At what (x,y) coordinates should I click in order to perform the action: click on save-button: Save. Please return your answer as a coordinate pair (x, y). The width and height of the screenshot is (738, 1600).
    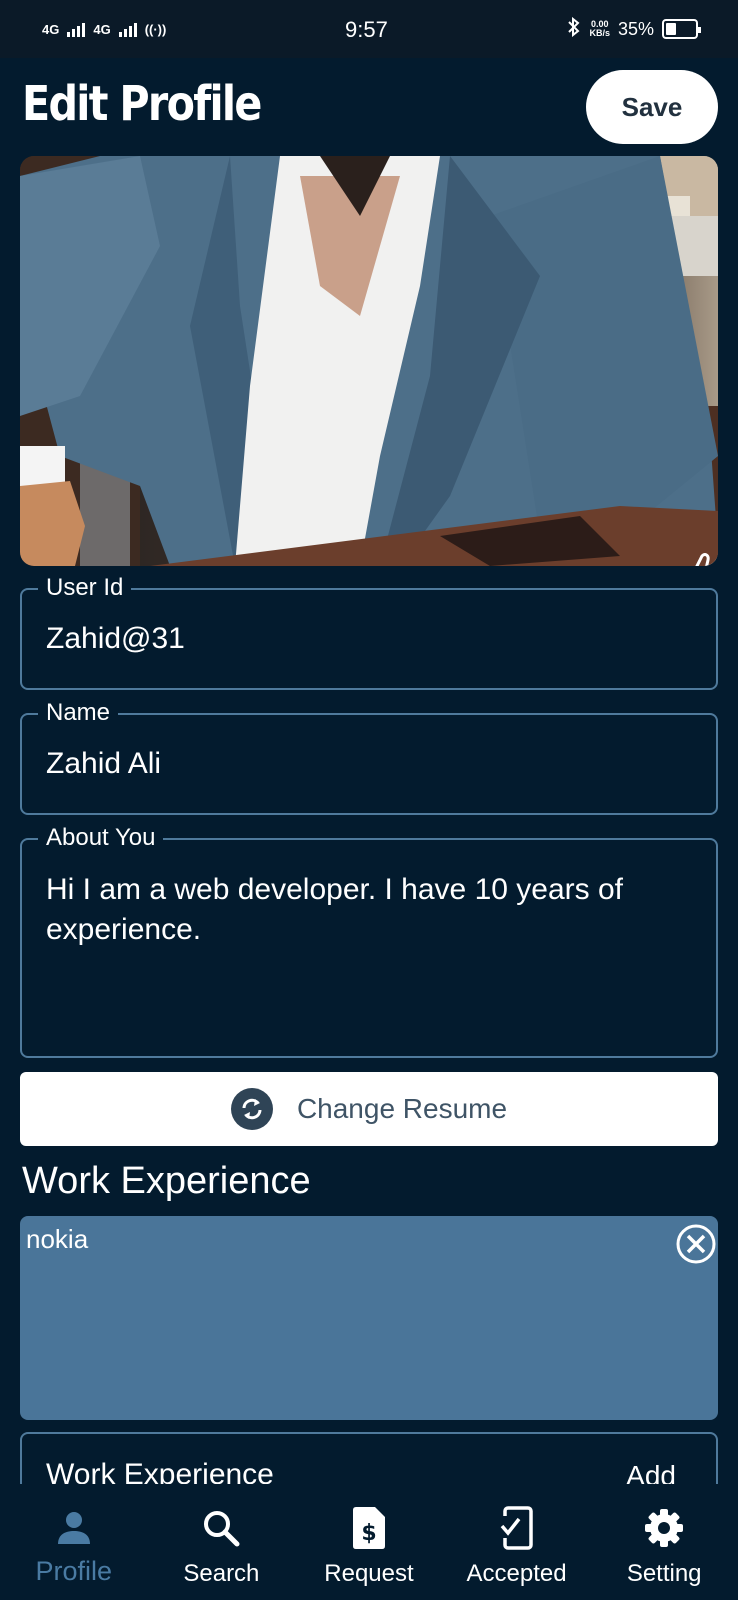
    Looking at the image, I should click on (652, 107).